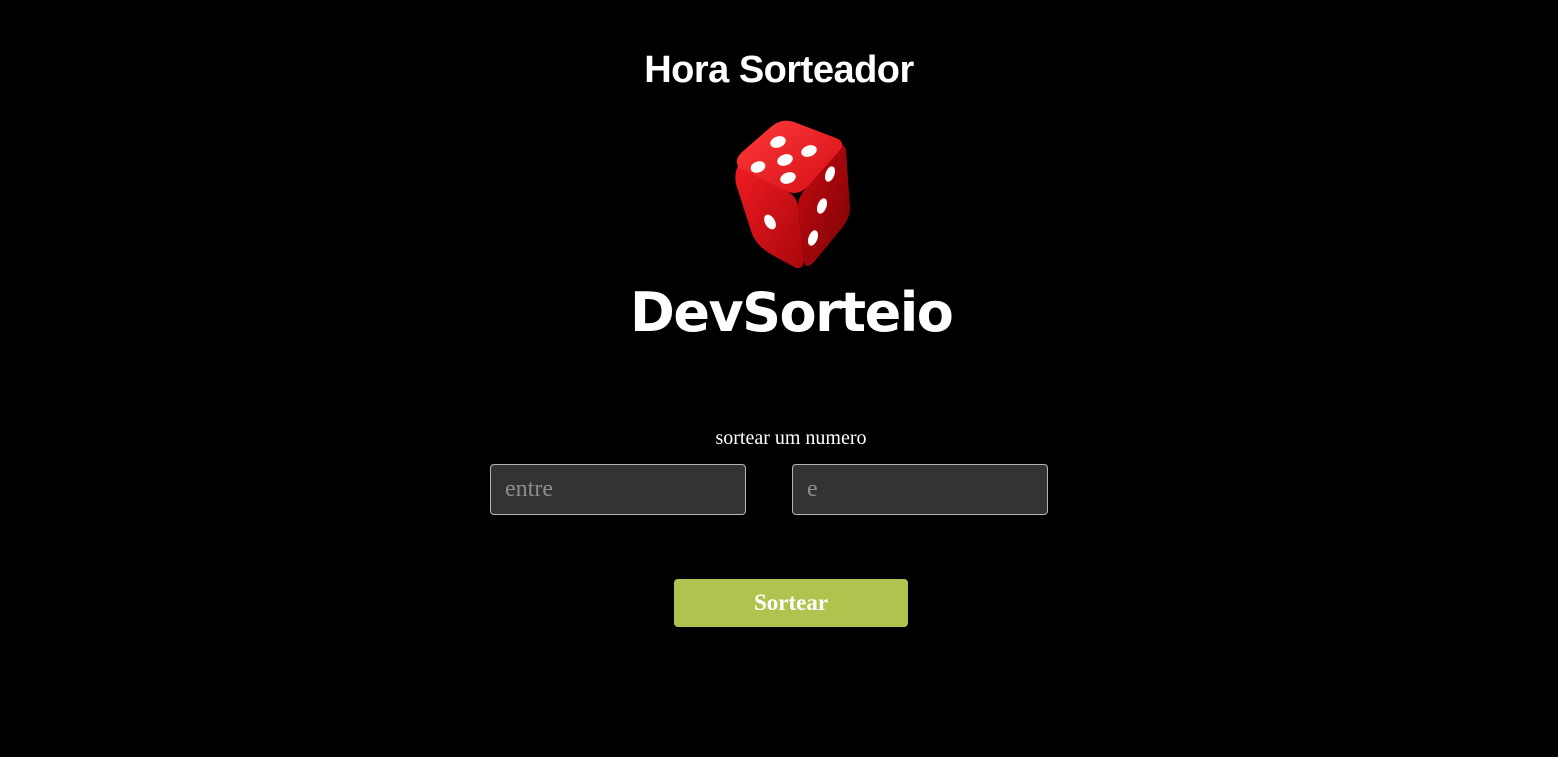 This screenshot has height=757, width=1558. I want to click on draw-prompt-label: sortear um numero, so click(791, 438).